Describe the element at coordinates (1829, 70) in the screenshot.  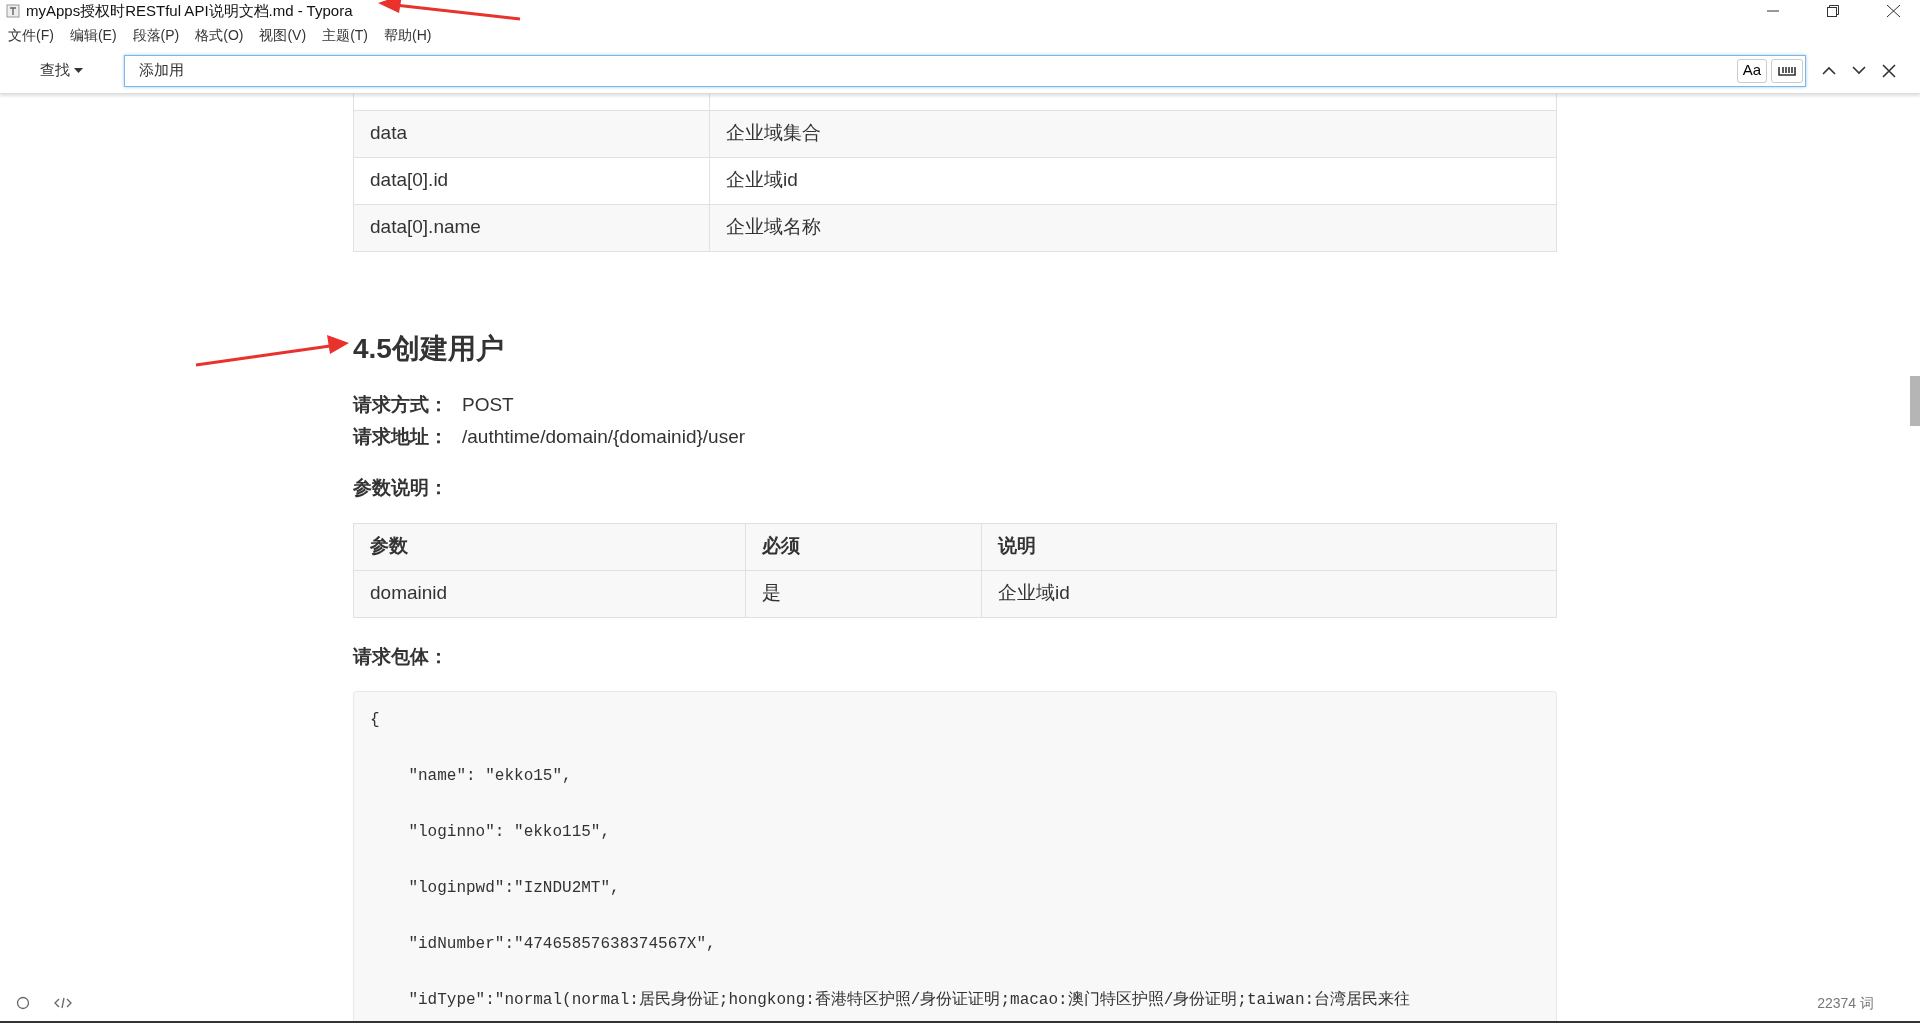
I see `chevron-up-icon` at that location.